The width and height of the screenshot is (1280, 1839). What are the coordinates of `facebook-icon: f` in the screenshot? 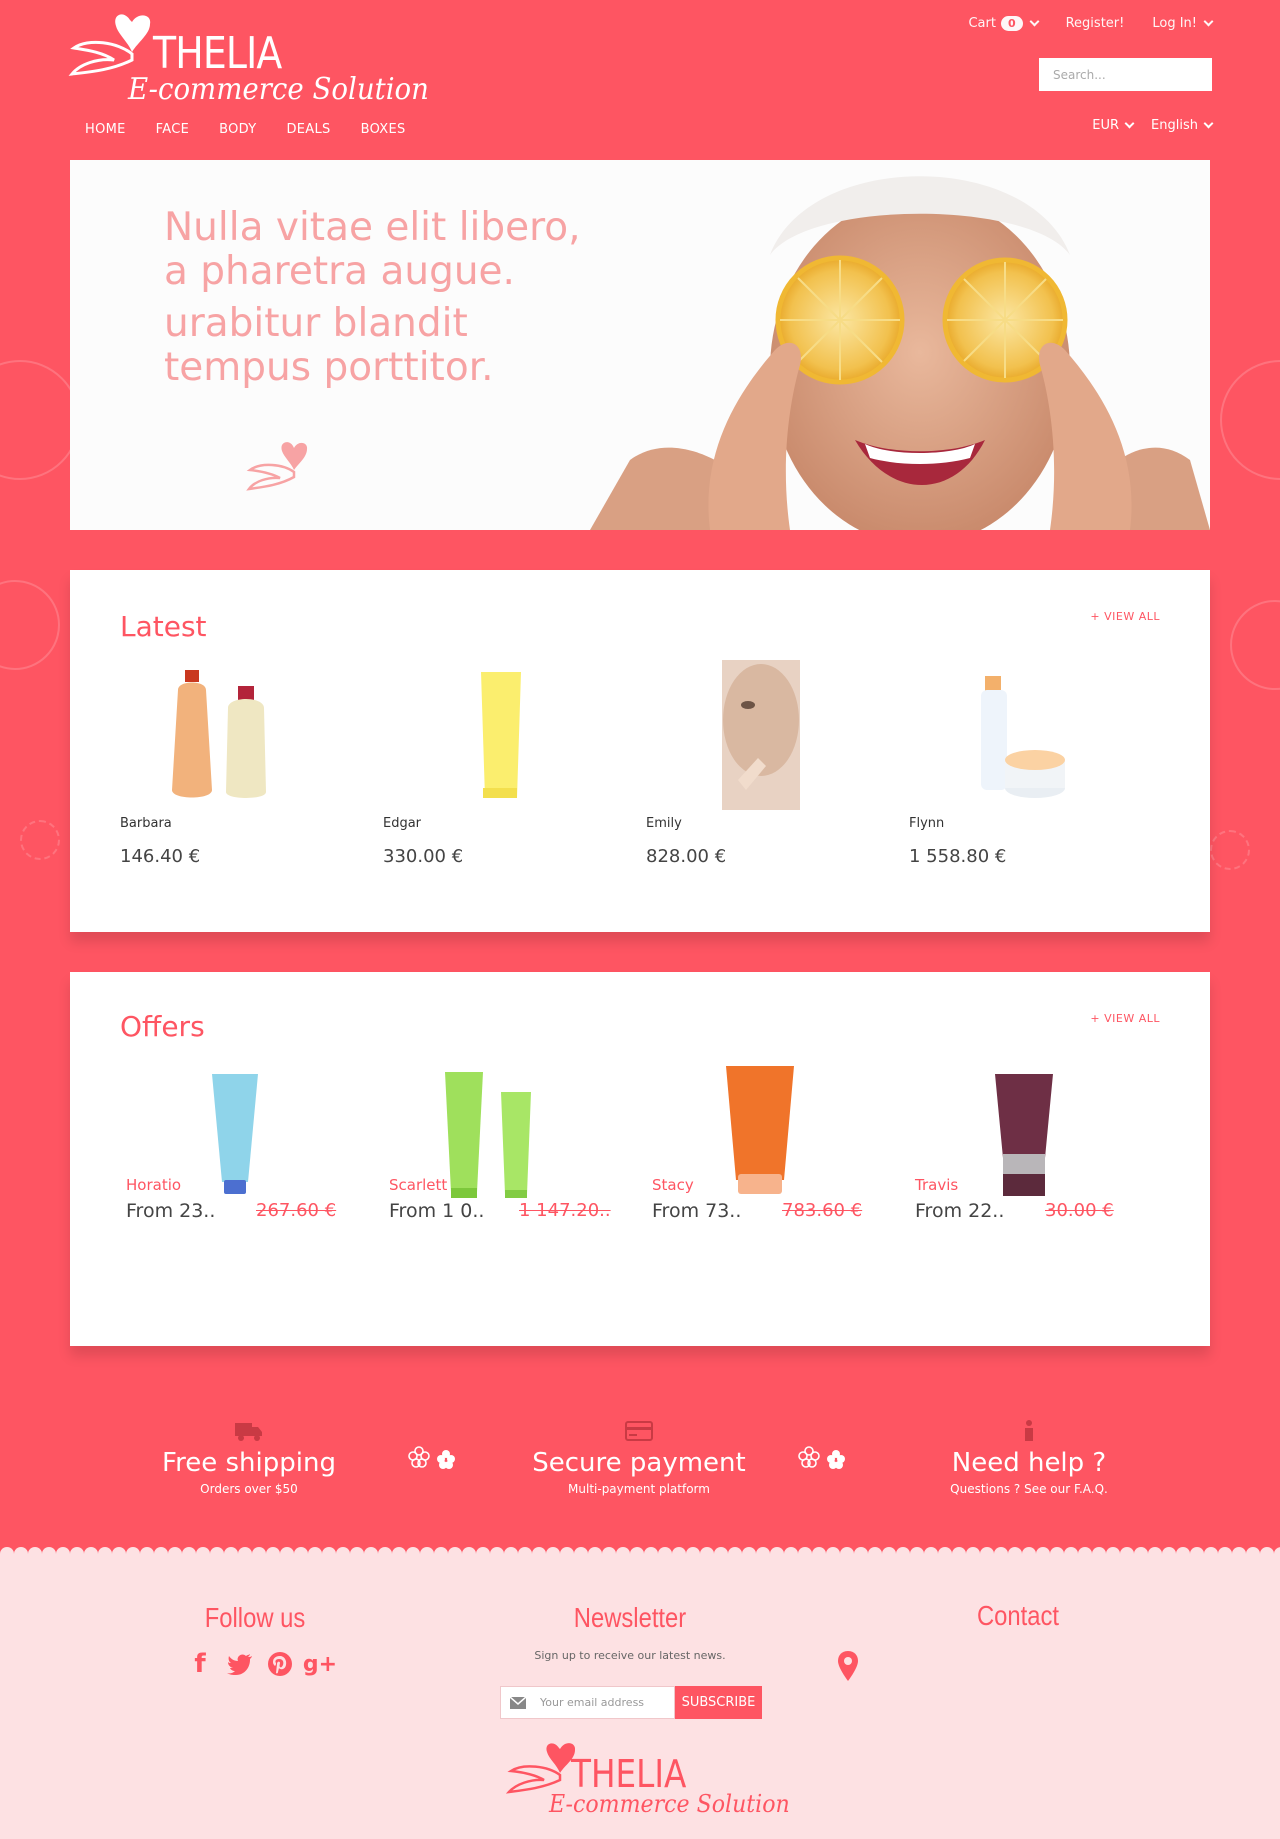 It's located at (200, 1664).